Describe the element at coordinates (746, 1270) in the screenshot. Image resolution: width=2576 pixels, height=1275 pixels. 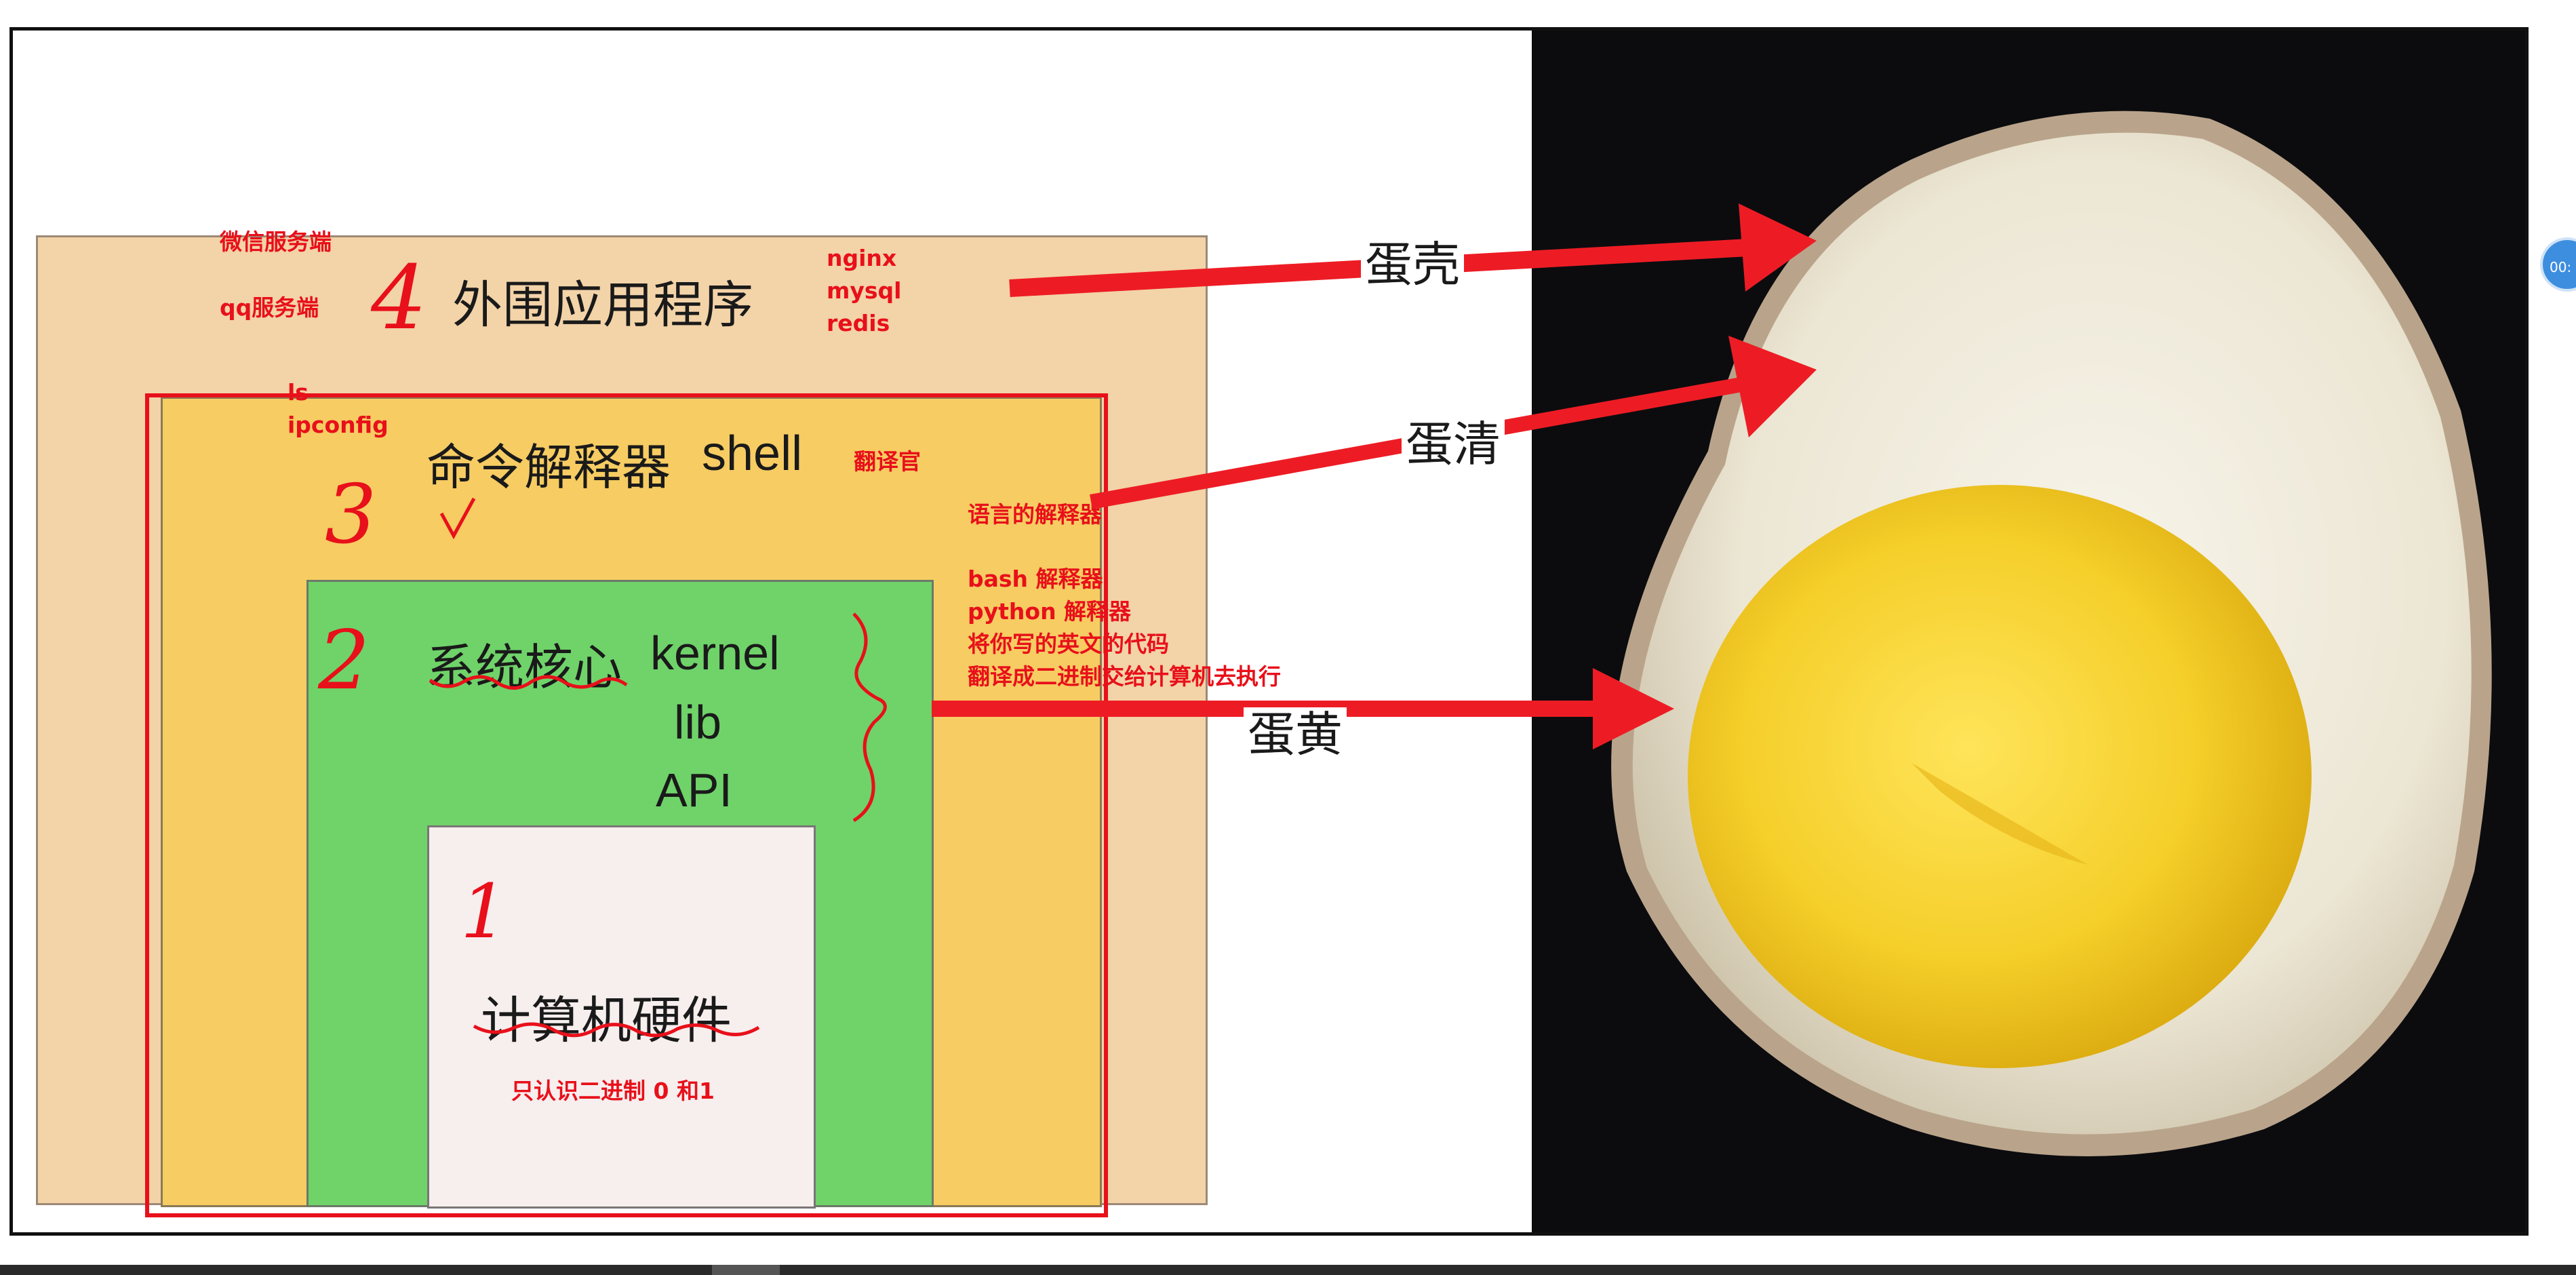
I see `bottom-taskbar-tab` at that location.